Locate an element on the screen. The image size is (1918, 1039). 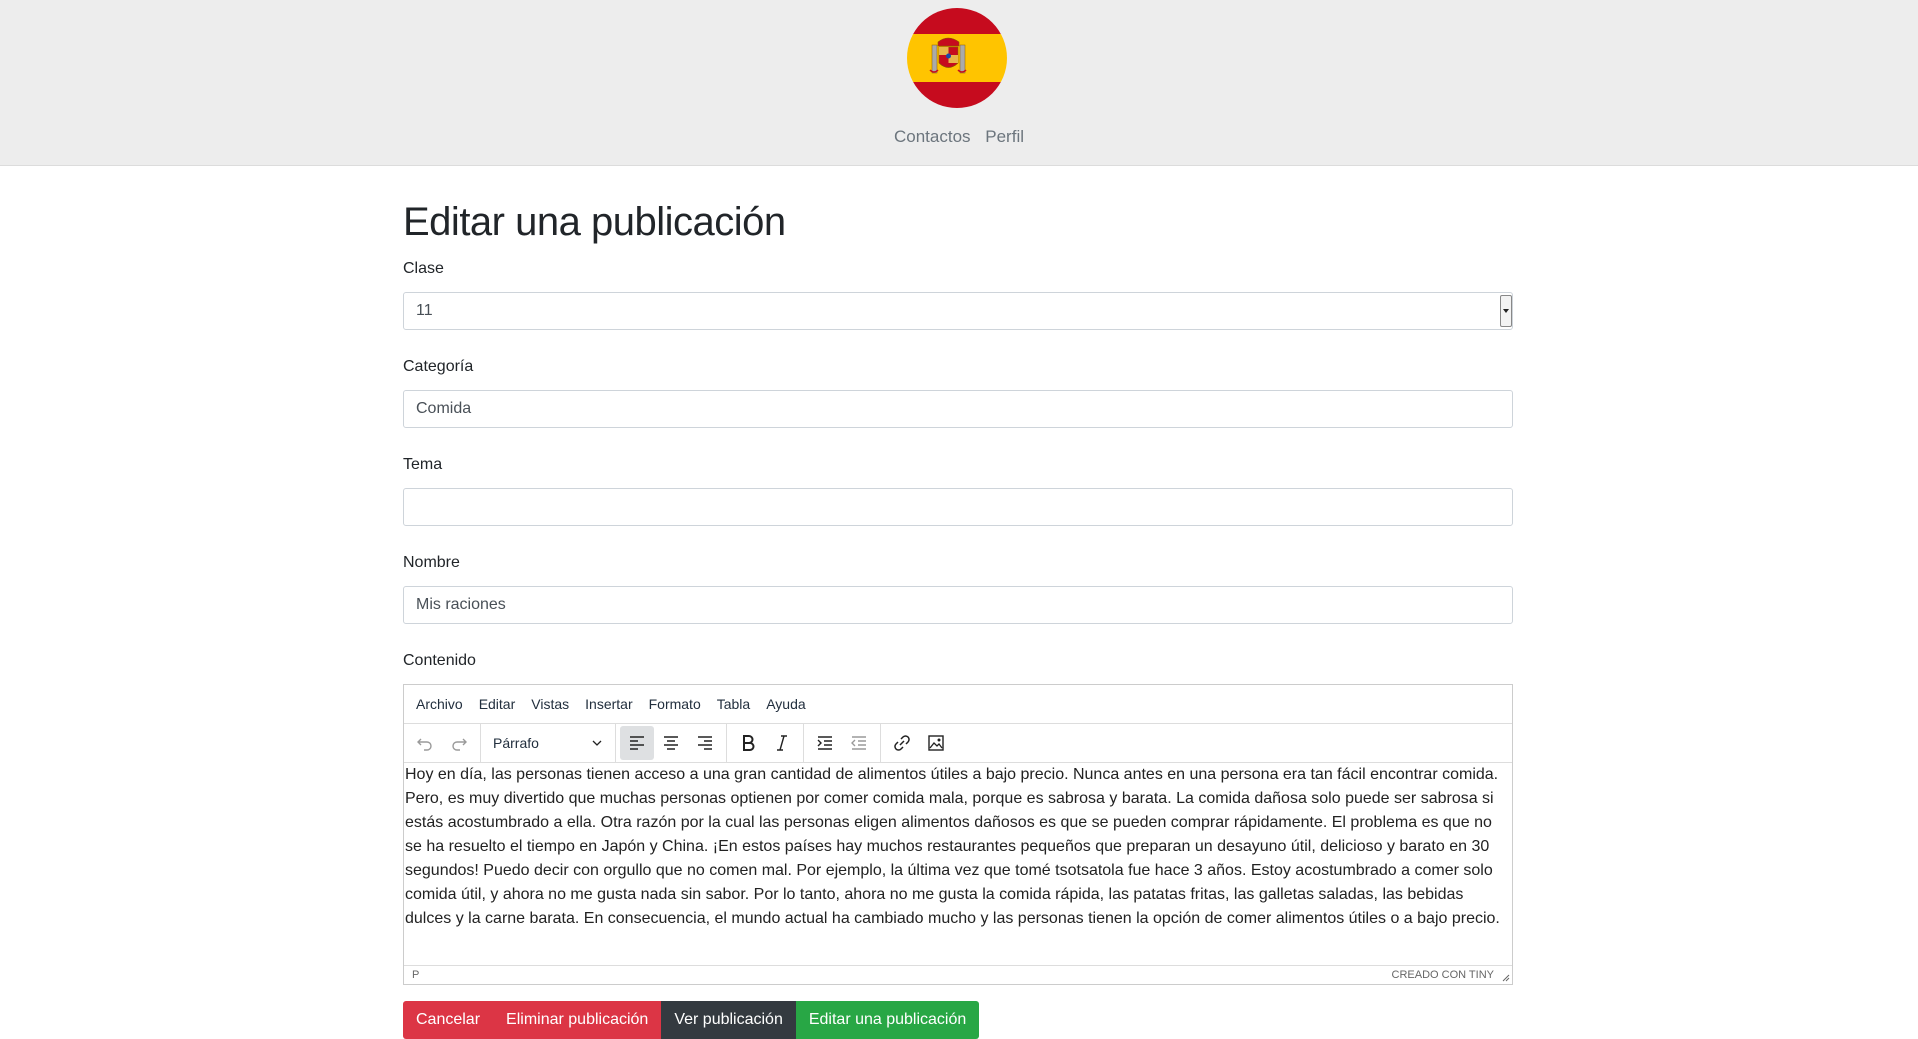
view-post-button: Ver publicación is located at coordinates (728, 1020).